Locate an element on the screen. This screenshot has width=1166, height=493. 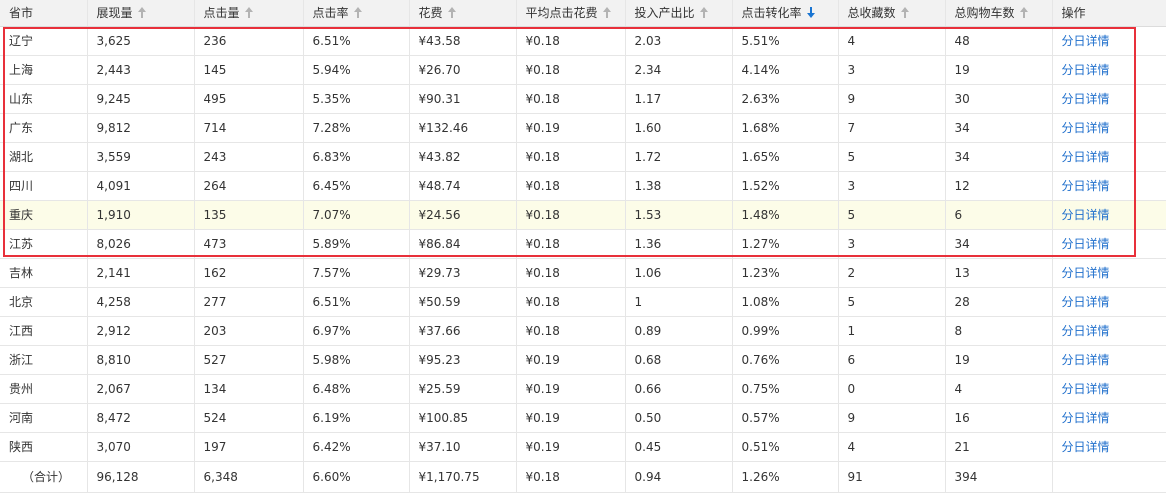
cell-impressions: 8,026 is located at coordinates (141, 244).